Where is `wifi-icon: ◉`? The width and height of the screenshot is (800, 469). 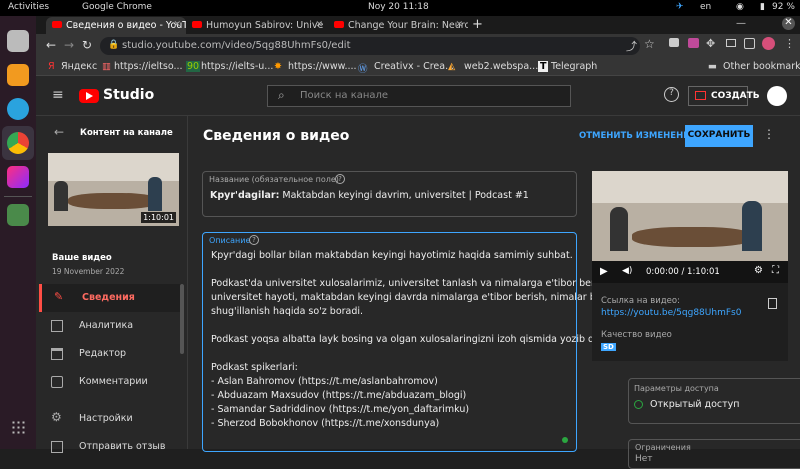 wifi-icon: ◉ is located at coordinates (740, 7).